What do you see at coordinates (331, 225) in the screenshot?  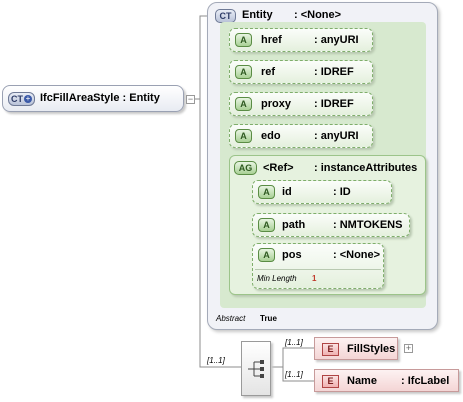 I see `attribute-path: A path : NMTOKENS` at bounding box center [331, 225].